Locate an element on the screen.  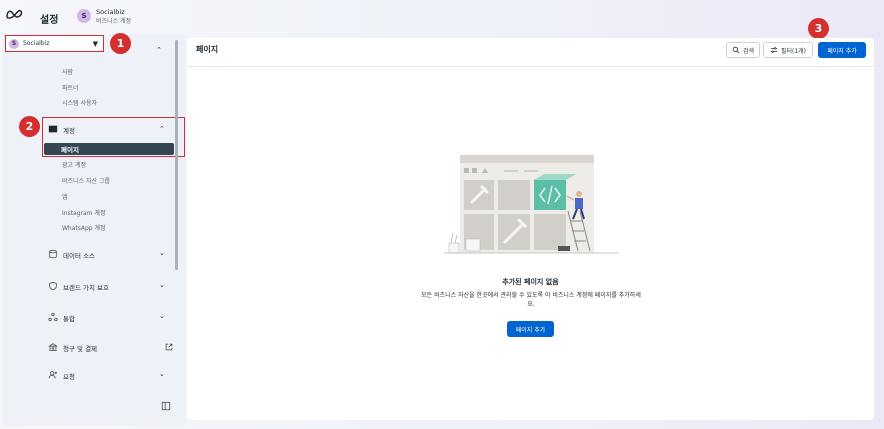
sidebar-scrollbar is located at coordinates (176, 155).